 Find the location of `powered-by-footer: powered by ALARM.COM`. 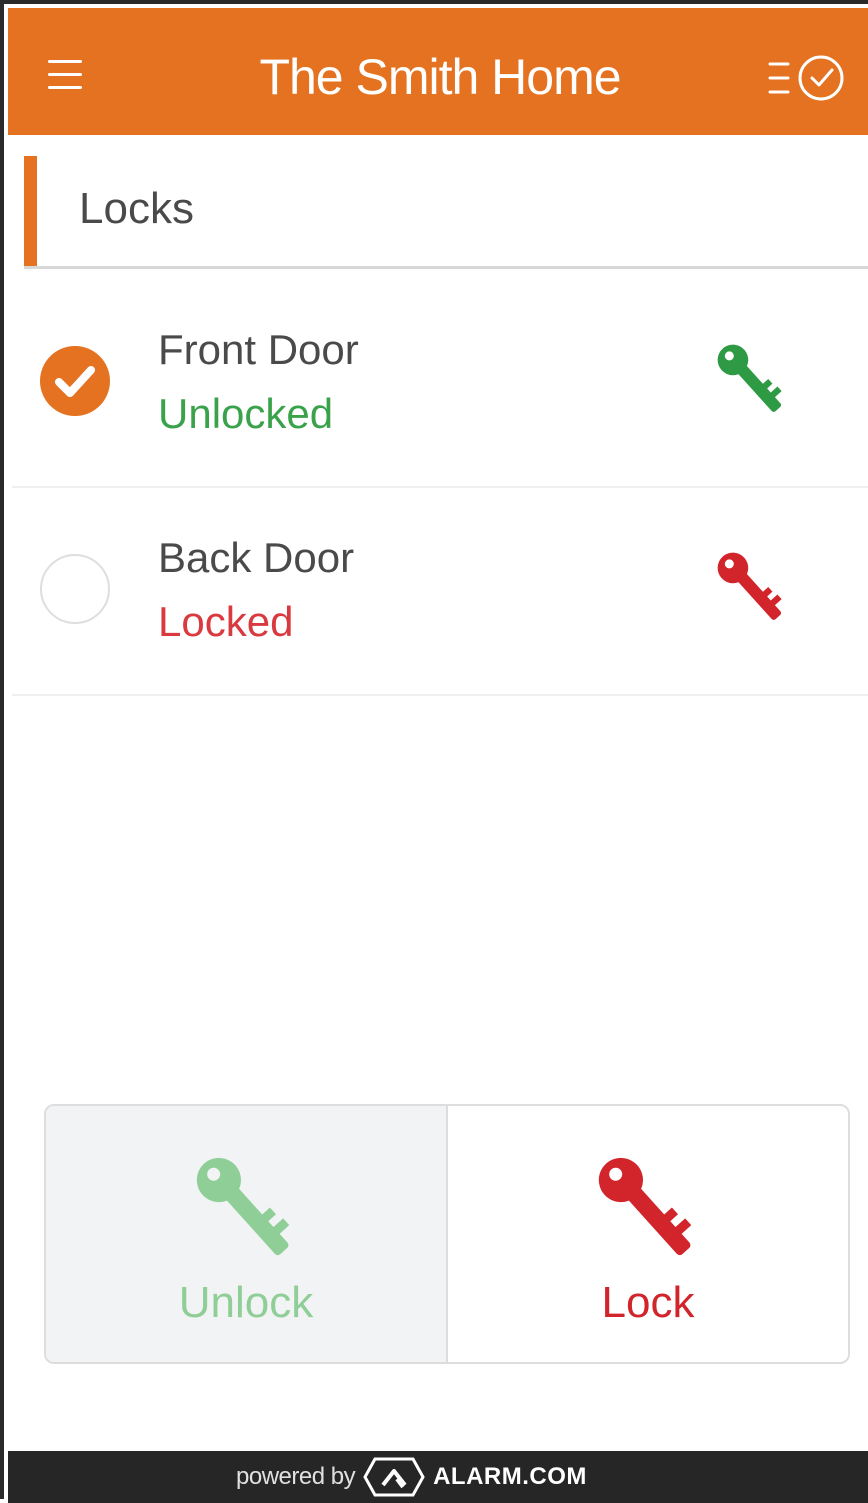

powered-by-footer: powered by ALARM.COM is located at coordinates (438, 1477).